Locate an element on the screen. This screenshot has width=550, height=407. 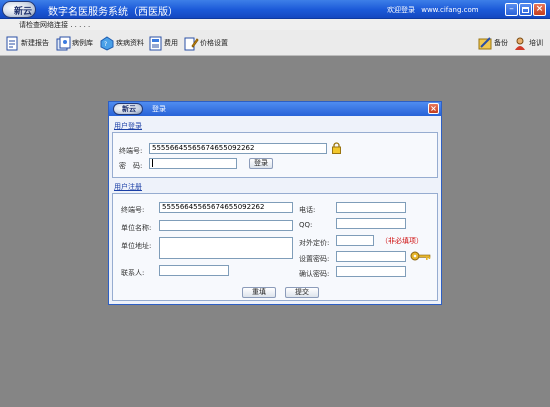
minimize-button: – is located at coordinates (511, 9).